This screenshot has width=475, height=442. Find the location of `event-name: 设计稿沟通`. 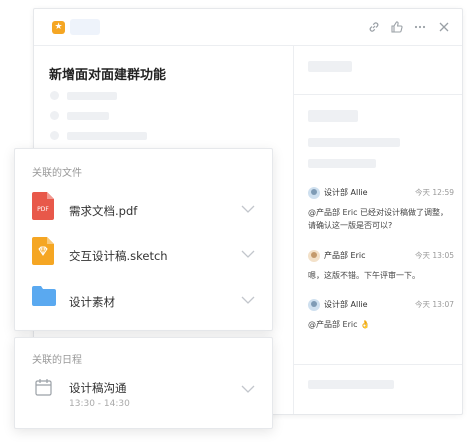

event-name: 设计稿沟通 is located at coordinates (98, 388).